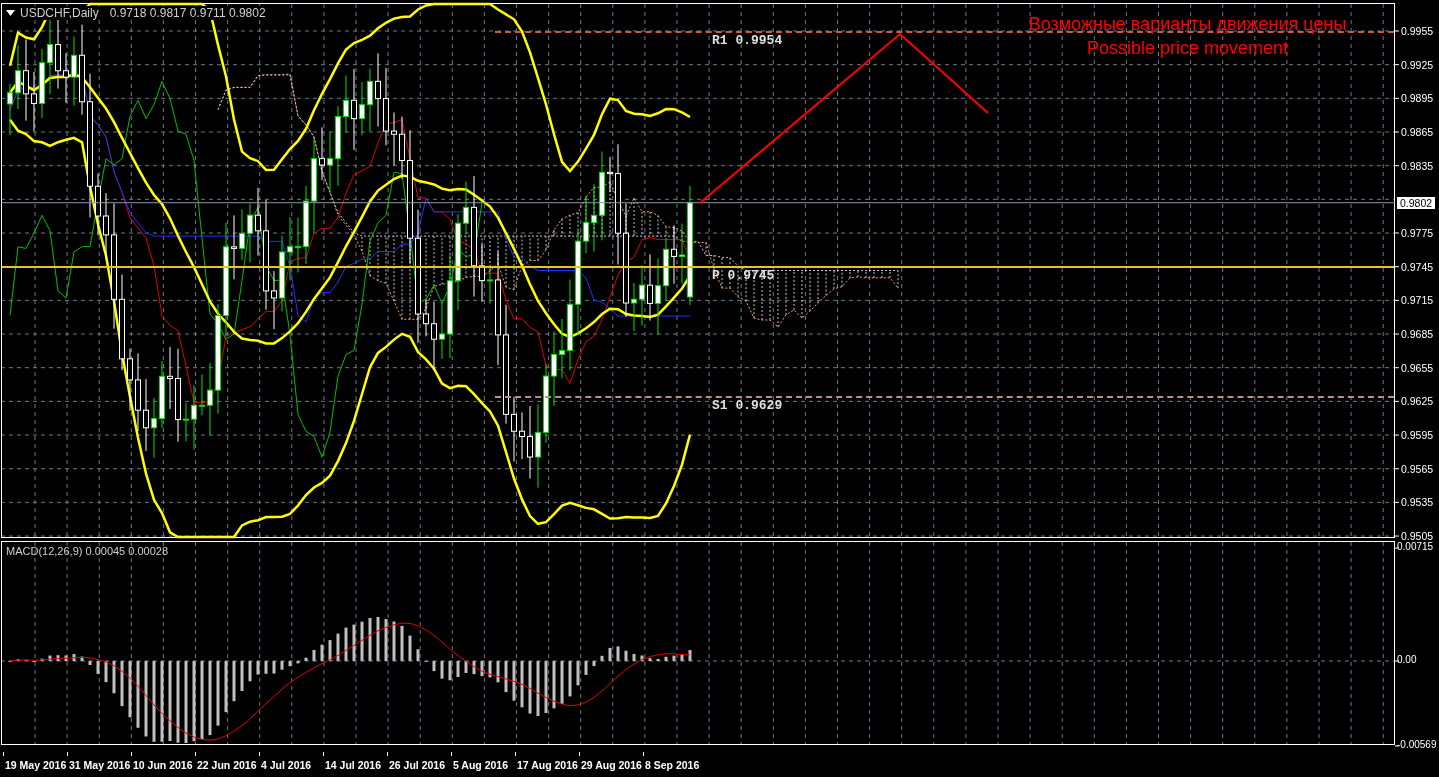 The width and height of the screenshot is (1439, 777). I want to click on price-axis-label: 0.9925, so click(1417, 64).